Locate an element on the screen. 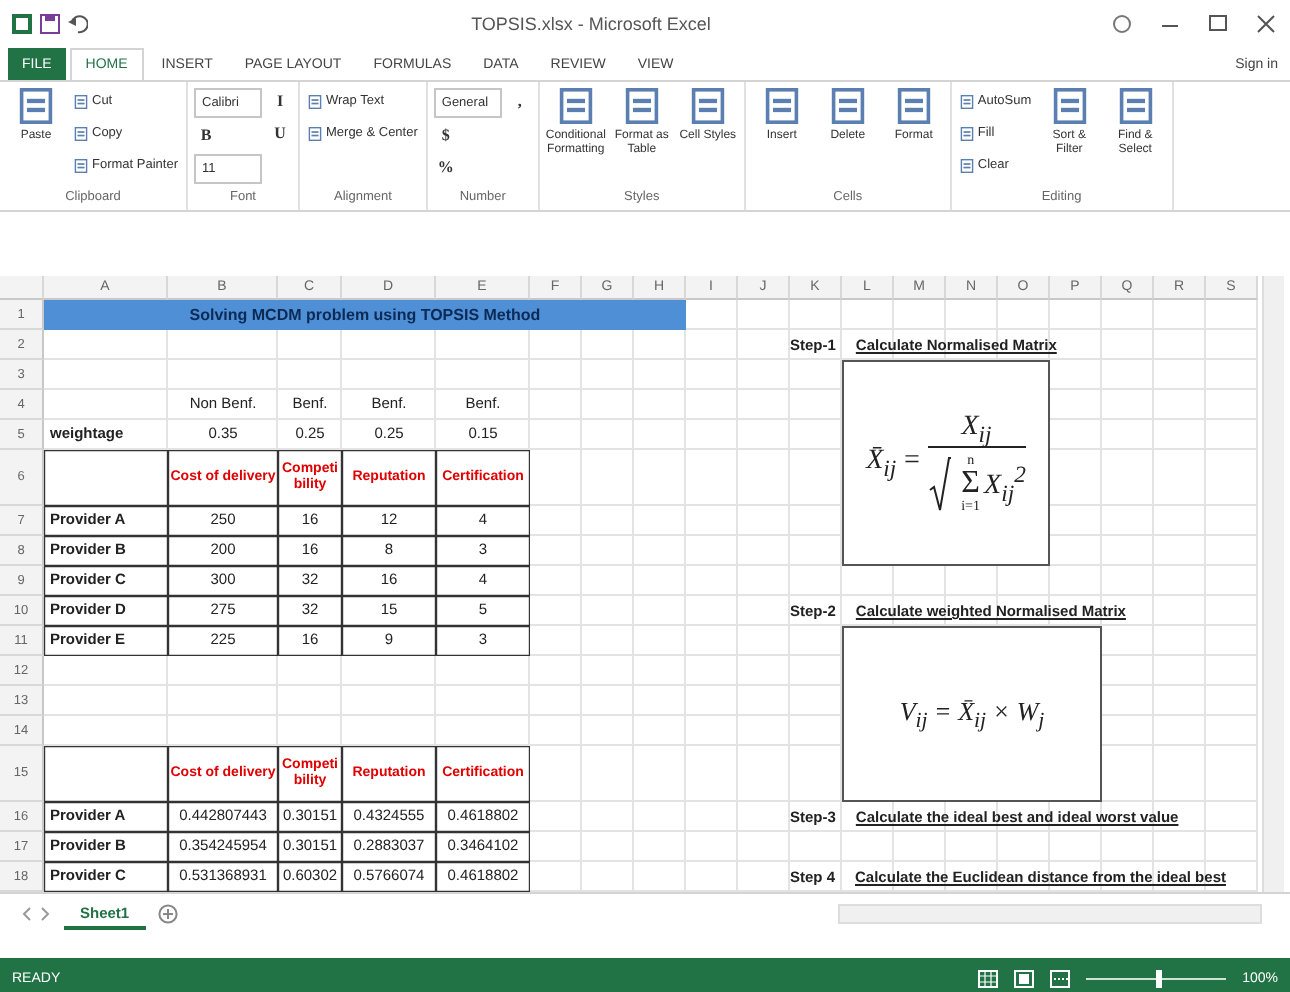 The height and width of the screenshot is (992, 1290). text-style-toggle: % is located at coordinates (445, 167).